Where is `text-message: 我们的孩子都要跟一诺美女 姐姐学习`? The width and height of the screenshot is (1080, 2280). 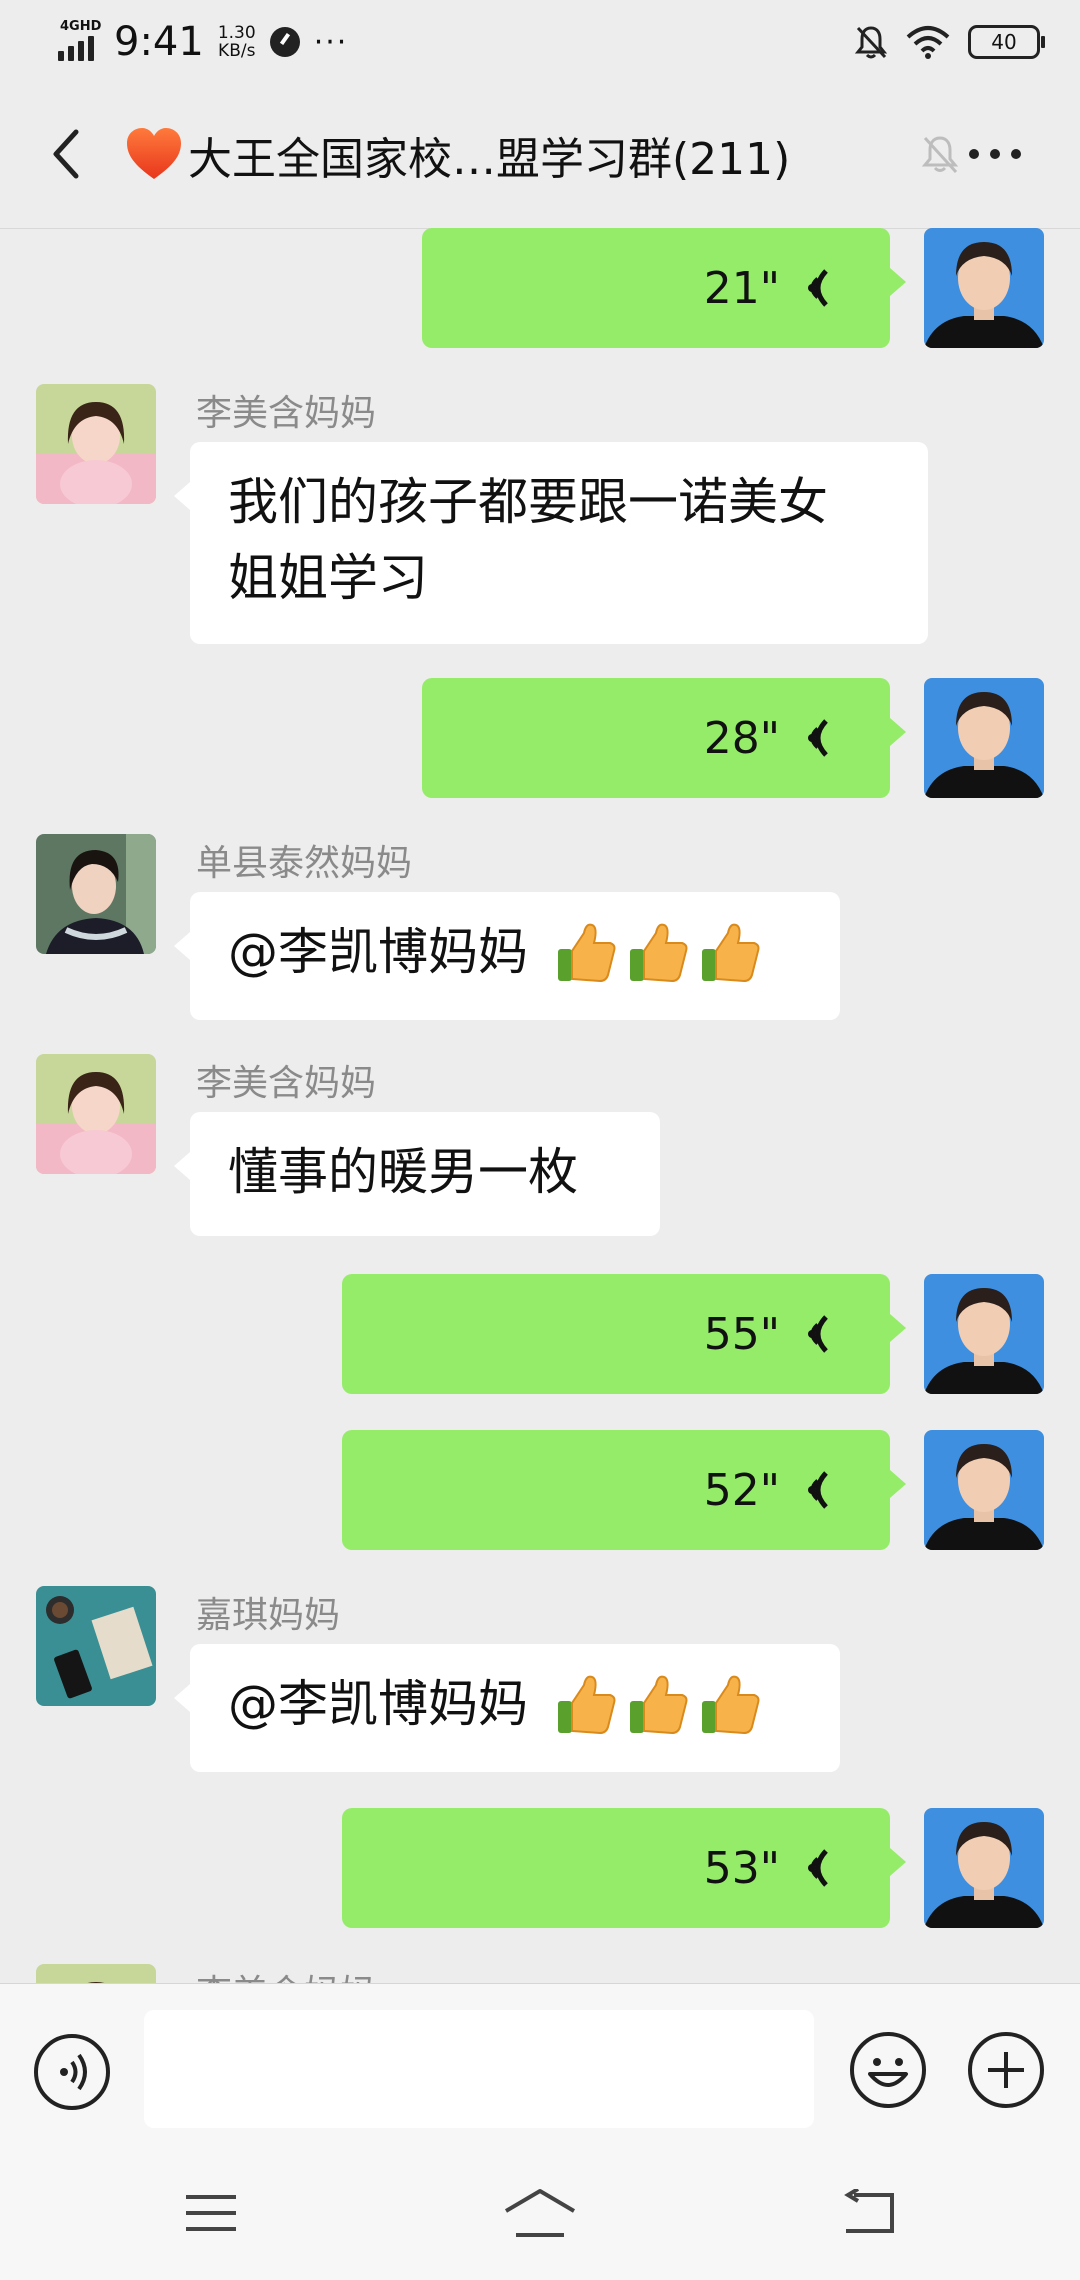 text-message: 我们的孩子都要跟一诺美女 姐姐学习 is located at coordinates (551, 543).